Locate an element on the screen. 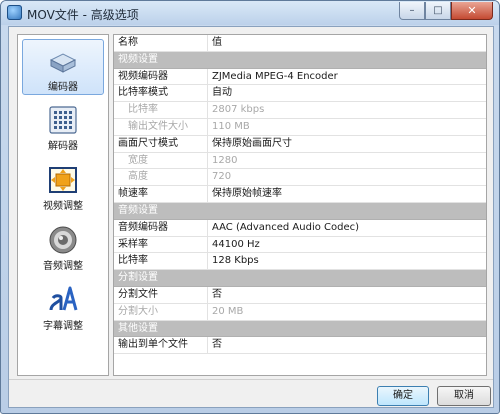 This screenshot has width=500, height=414. property-value: AAC (Advanced Audio Codec) is located at coordinates (347, 228).